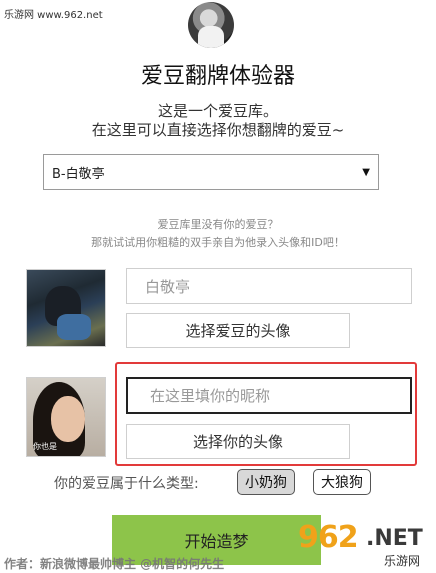 This screenshot has width=436, height=573. I want to click on idol-name-value: 白敬亭, so click(168, 286).